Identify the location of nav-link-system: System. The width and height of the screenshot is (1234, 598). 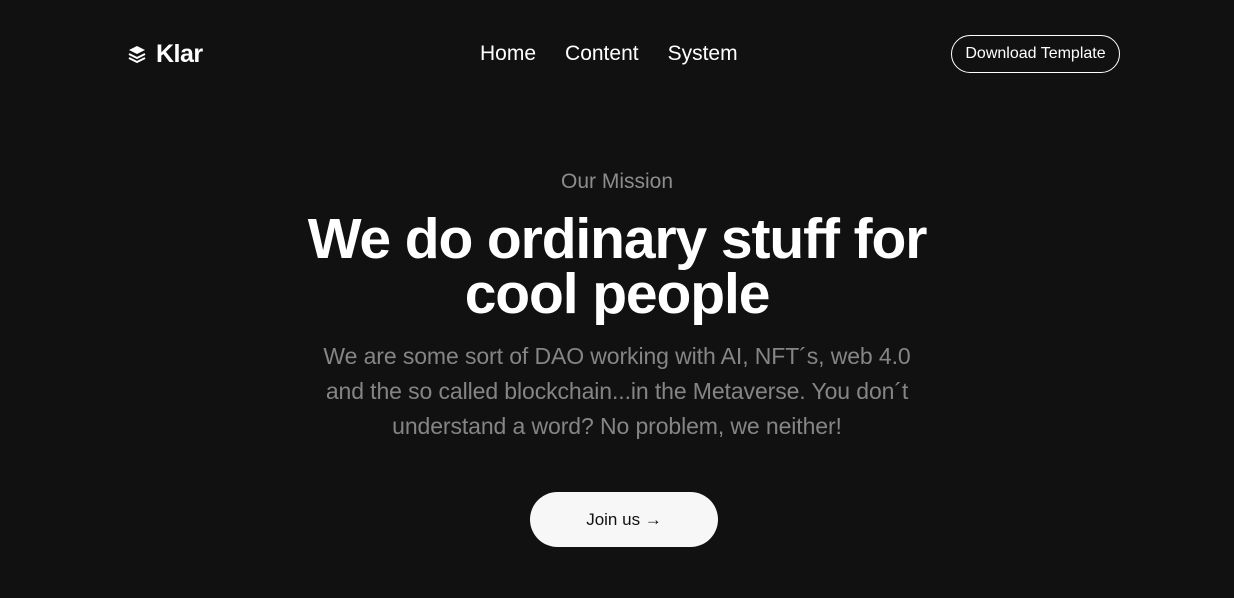
(703, 53).